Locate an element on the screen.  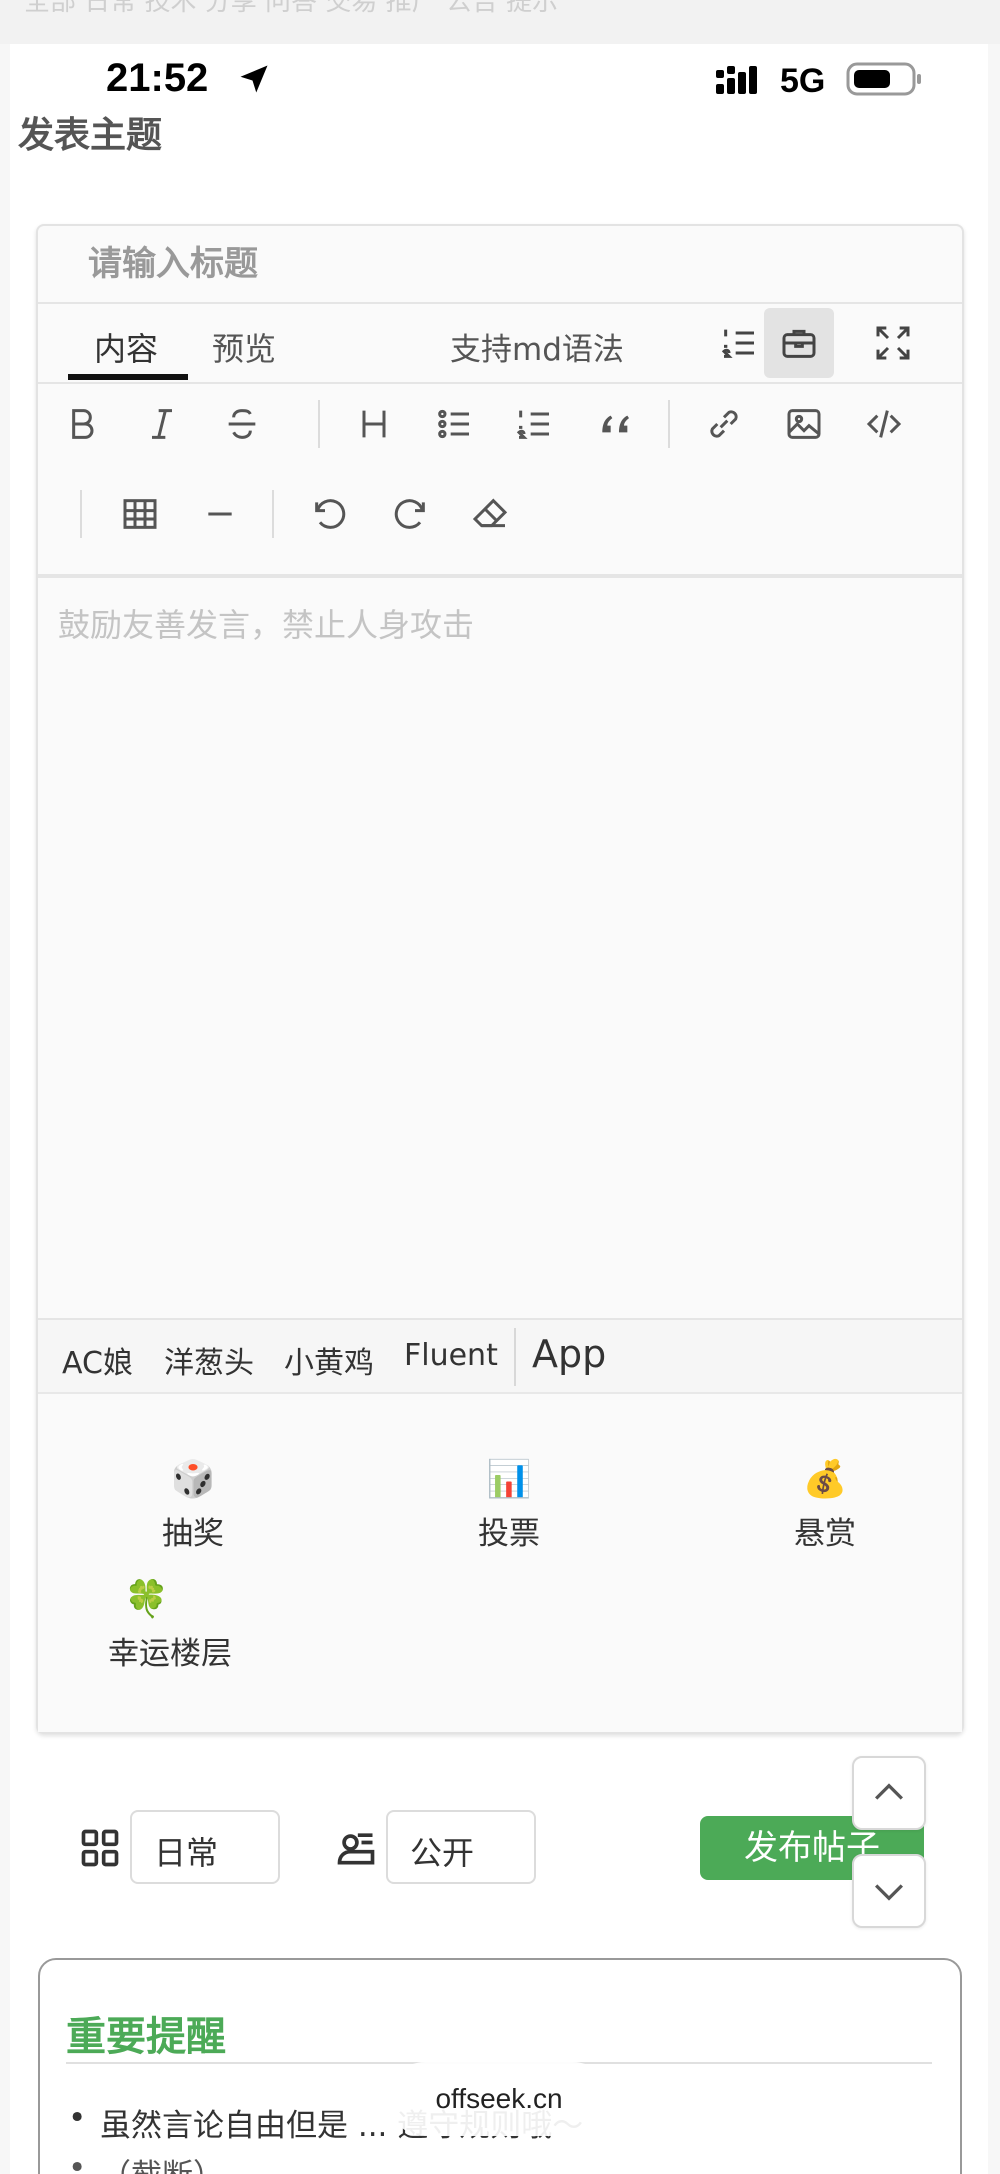
quote-button is located at coordinates (614, 424).